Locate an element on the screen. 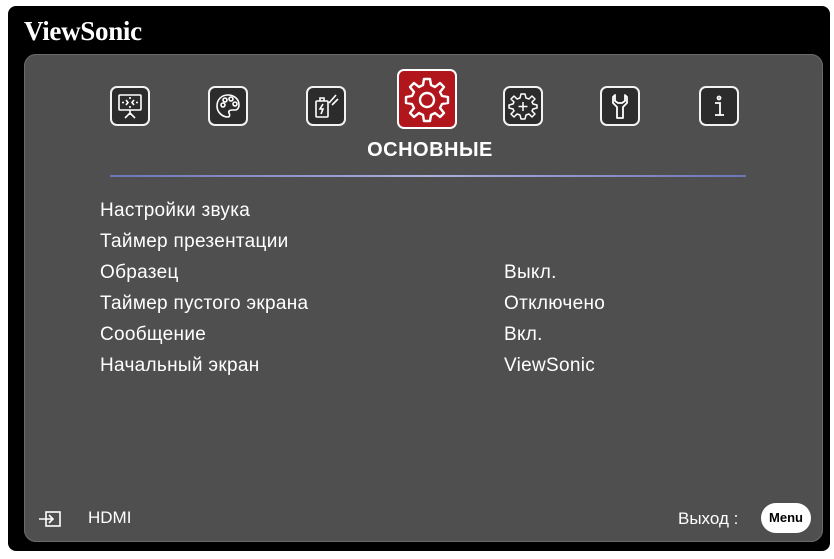 This screenshot has height=559, width=834. menu-item-presentation-timer: Таймер презентации is located at coordinates (420, 245).